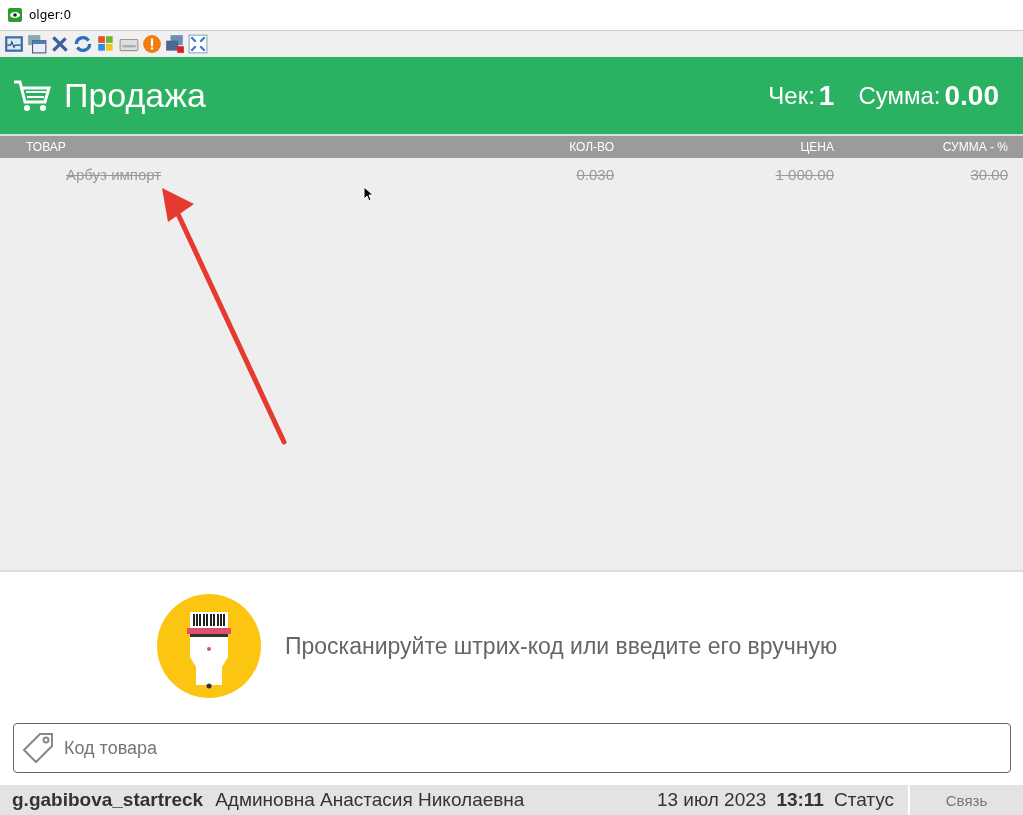 This screenshot has height=815, width=1023. Describe the element at coordinates (816, 147) in the screenshot. I see `column-header: ЦЕНА` at that location.